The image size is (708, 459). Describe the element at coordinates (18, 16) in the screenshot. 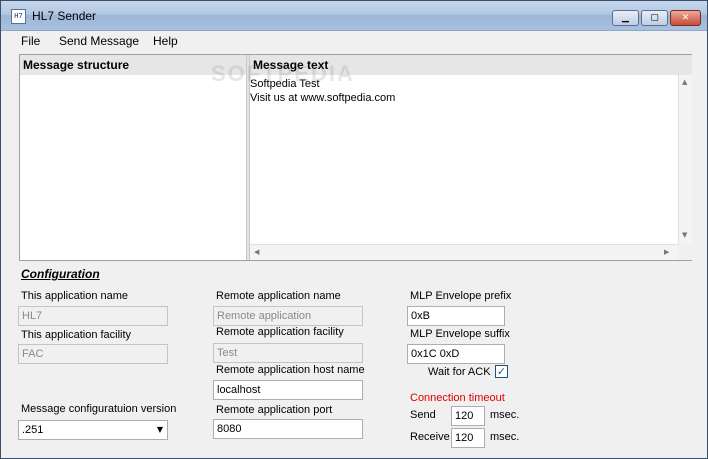

I see `hl7-app-icon: H7` at that location.